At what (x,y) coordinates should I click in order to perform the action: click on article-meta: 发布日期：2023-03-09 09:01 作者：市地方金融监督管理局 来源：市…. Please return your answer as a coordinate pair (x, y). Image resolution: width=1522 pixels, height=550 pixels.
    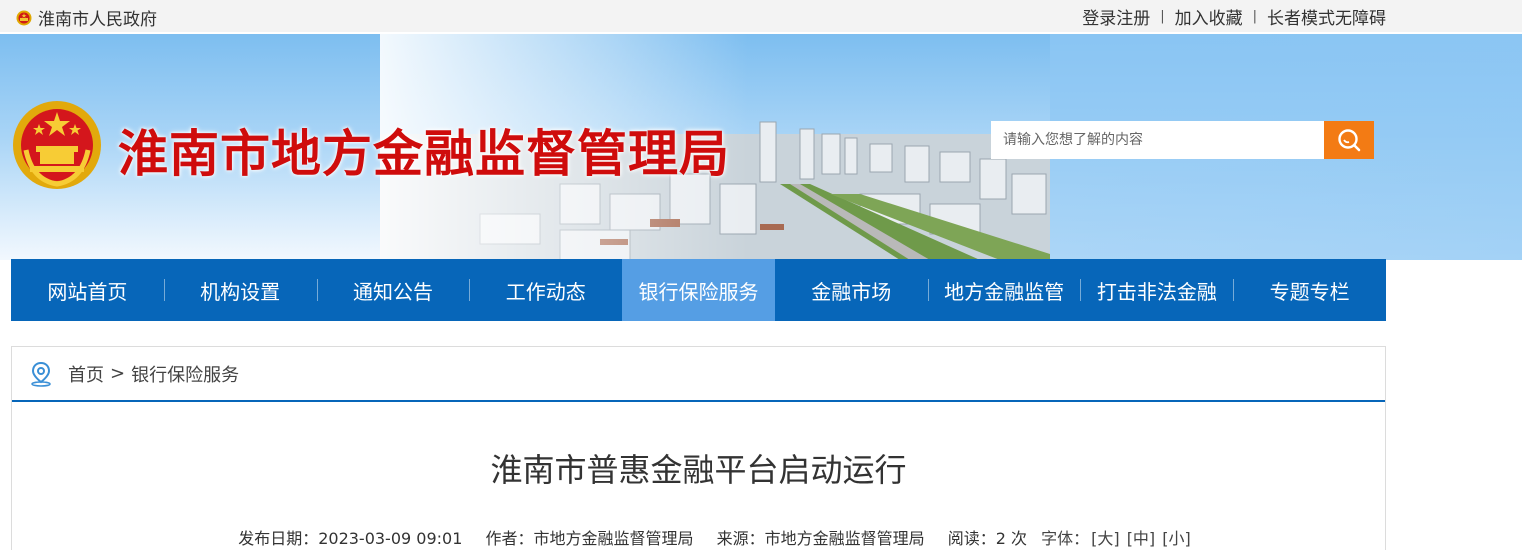
    Looking at the image, I should click on (710, 537).